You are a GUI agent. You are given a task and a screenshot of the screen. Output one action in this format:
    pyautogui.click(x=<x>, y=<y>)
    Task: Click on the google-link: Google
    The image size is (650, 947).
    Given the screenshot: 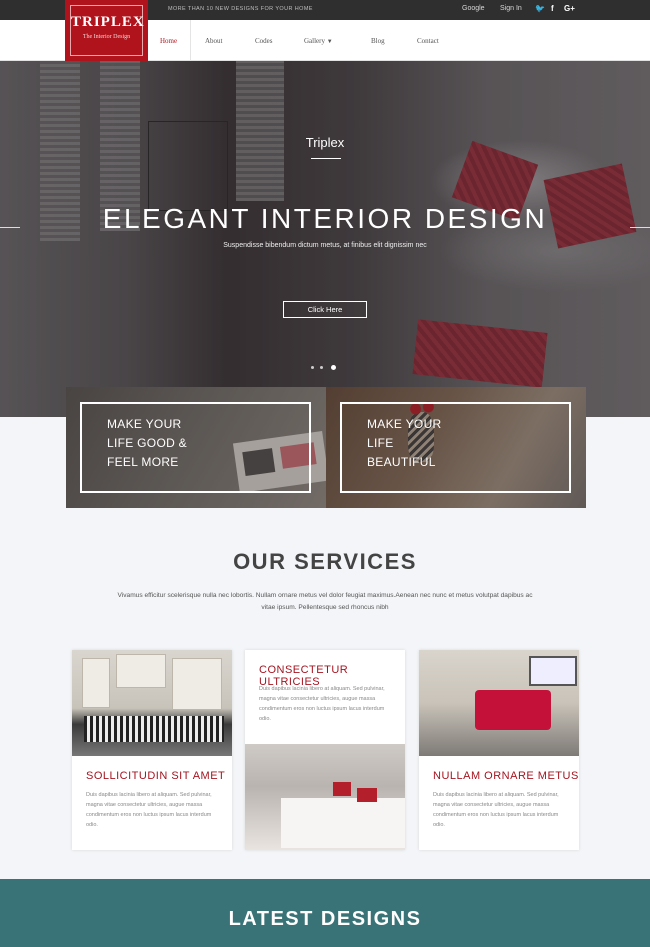 What is the action you would take?
    pyautogui.click(x=473, y=8)
    